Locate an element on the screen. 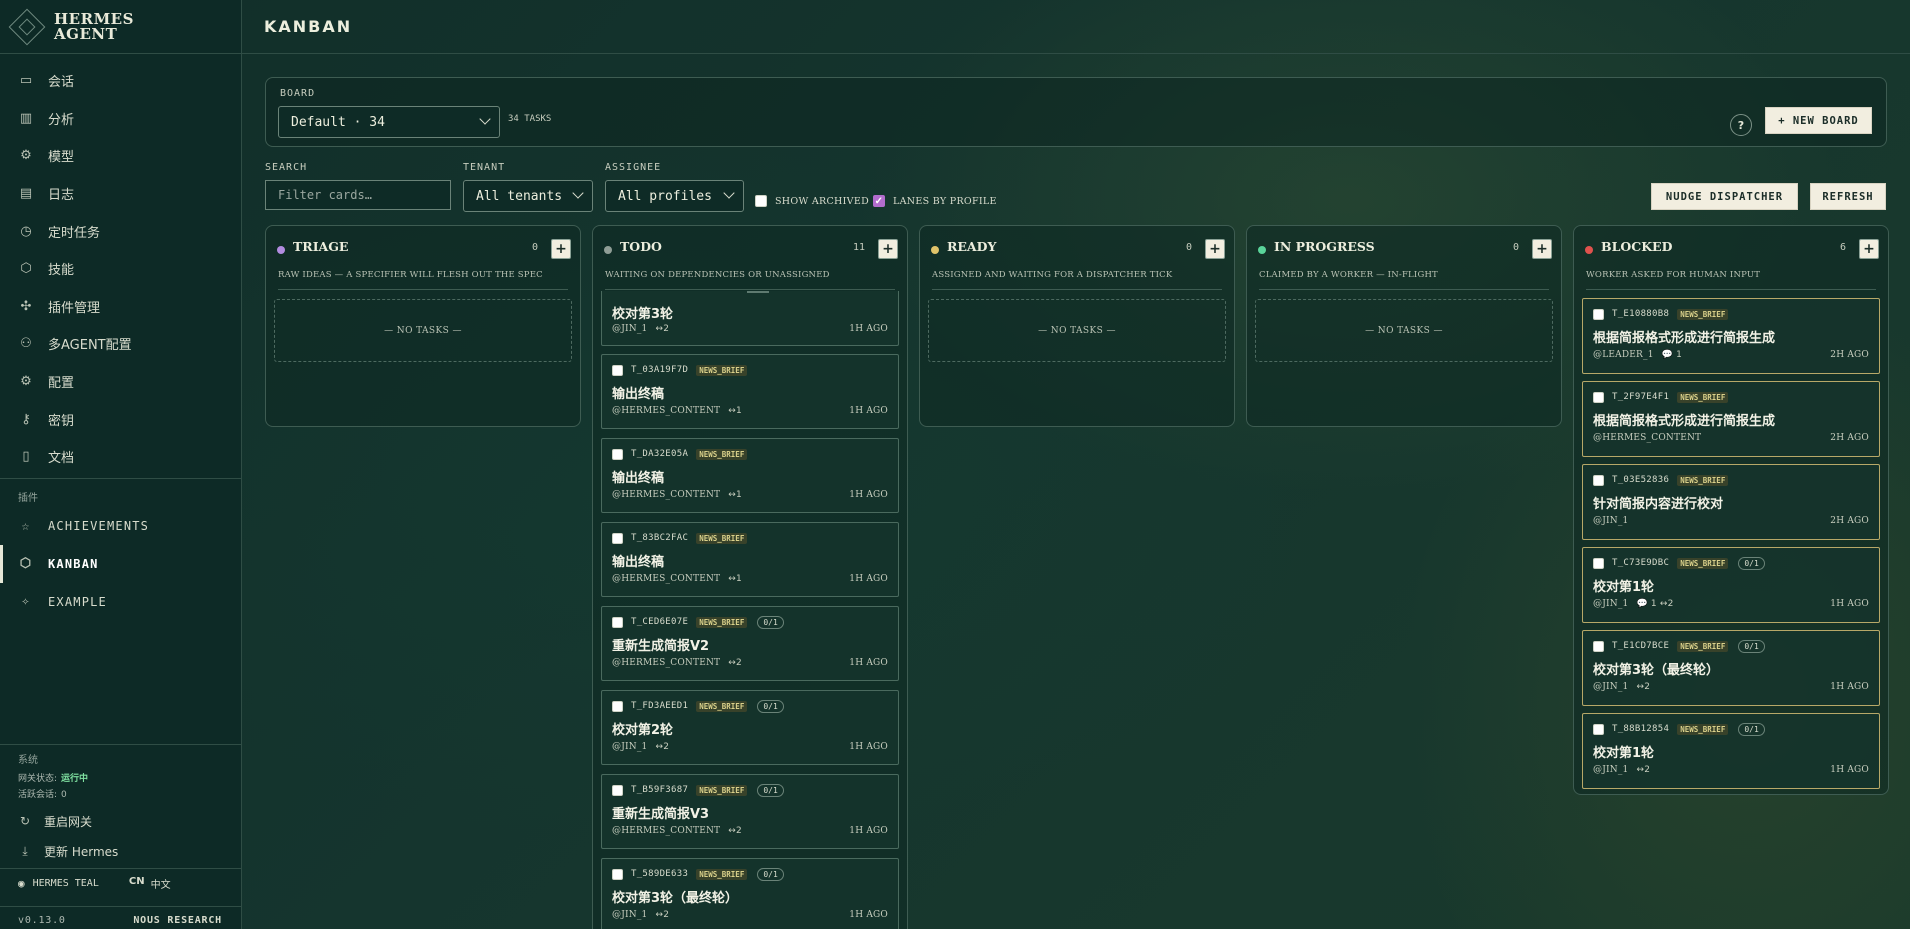 The height and width of the screenshot is (929, 1910). task-card: 校对第3轮 @JIN_1 ↔2 1H AGO is located at coordinates (750, 318).